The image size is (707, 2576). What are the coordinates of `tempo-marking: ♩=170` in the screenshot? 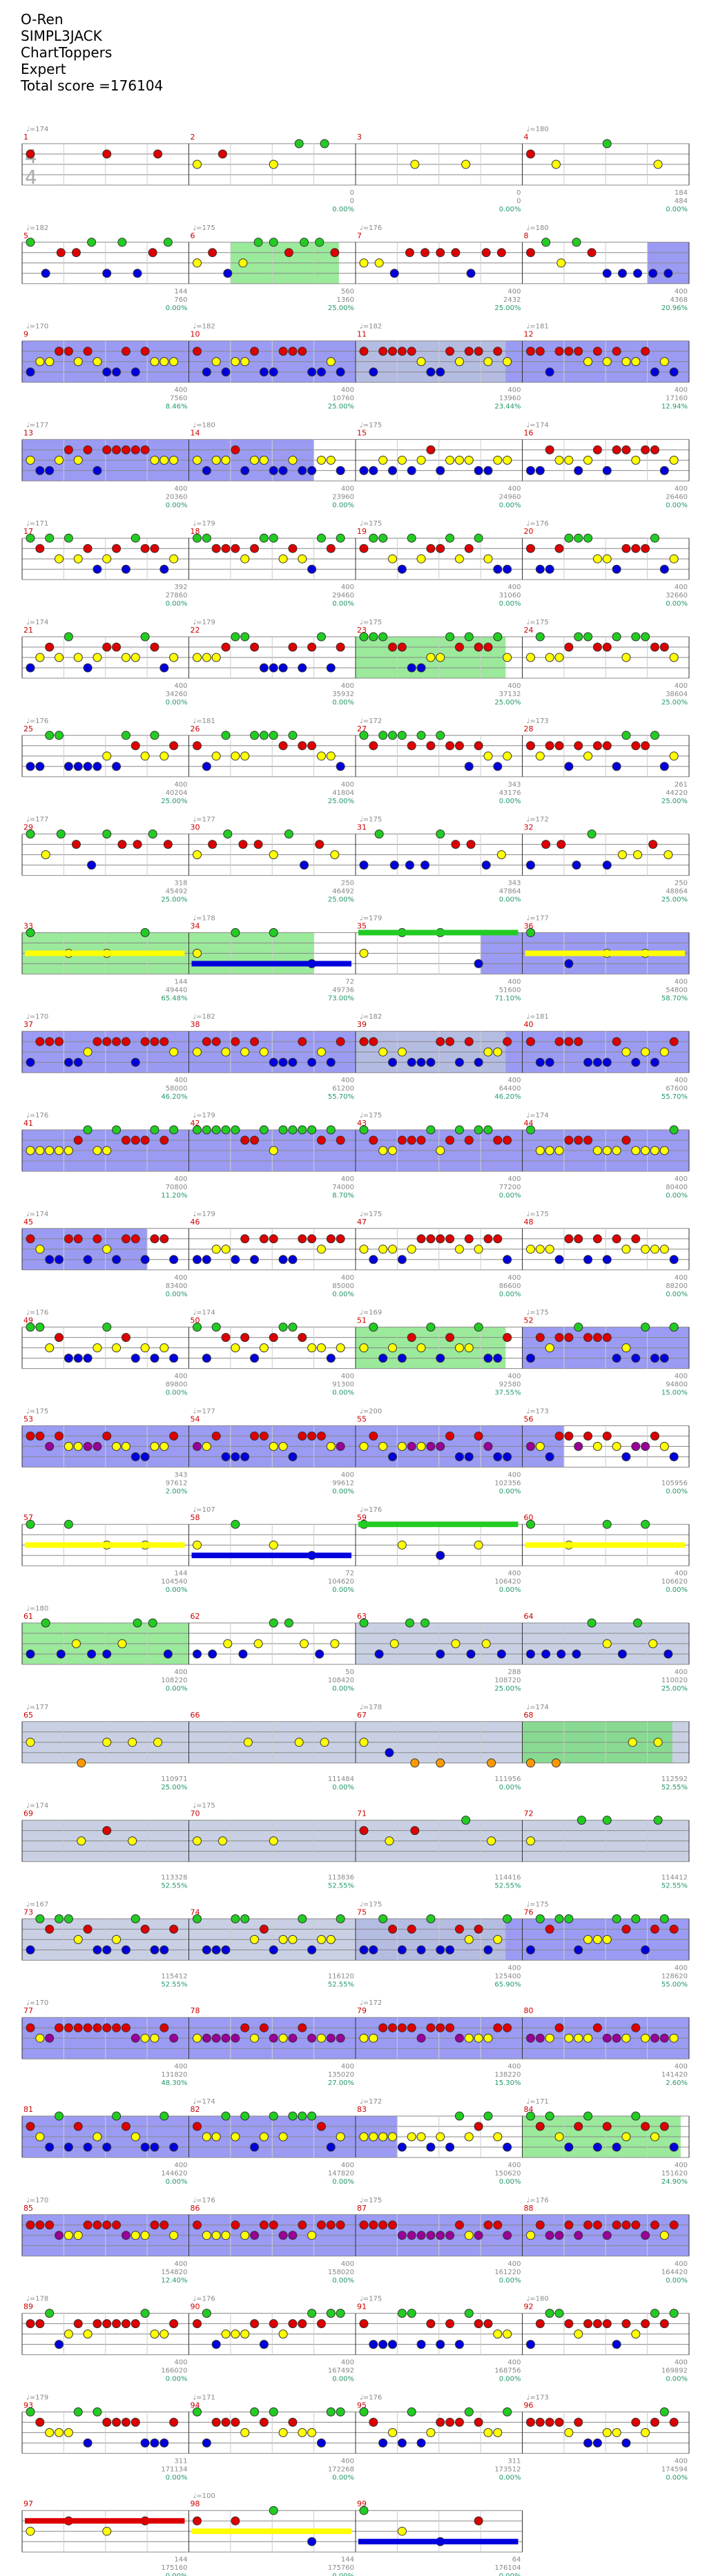 It's located at (37, 327).